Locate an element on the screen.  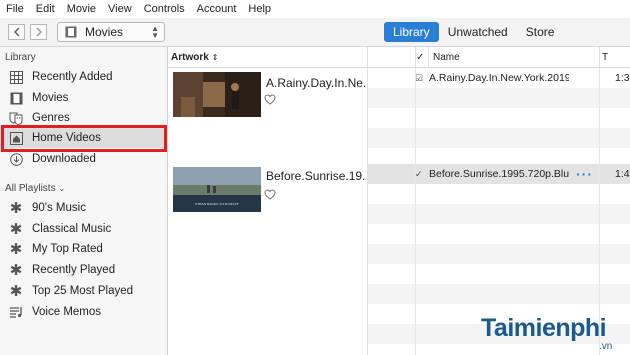
toolbar: Movies ▲ ▼ Library Unwatched Store is located at coordinates (315, 32).